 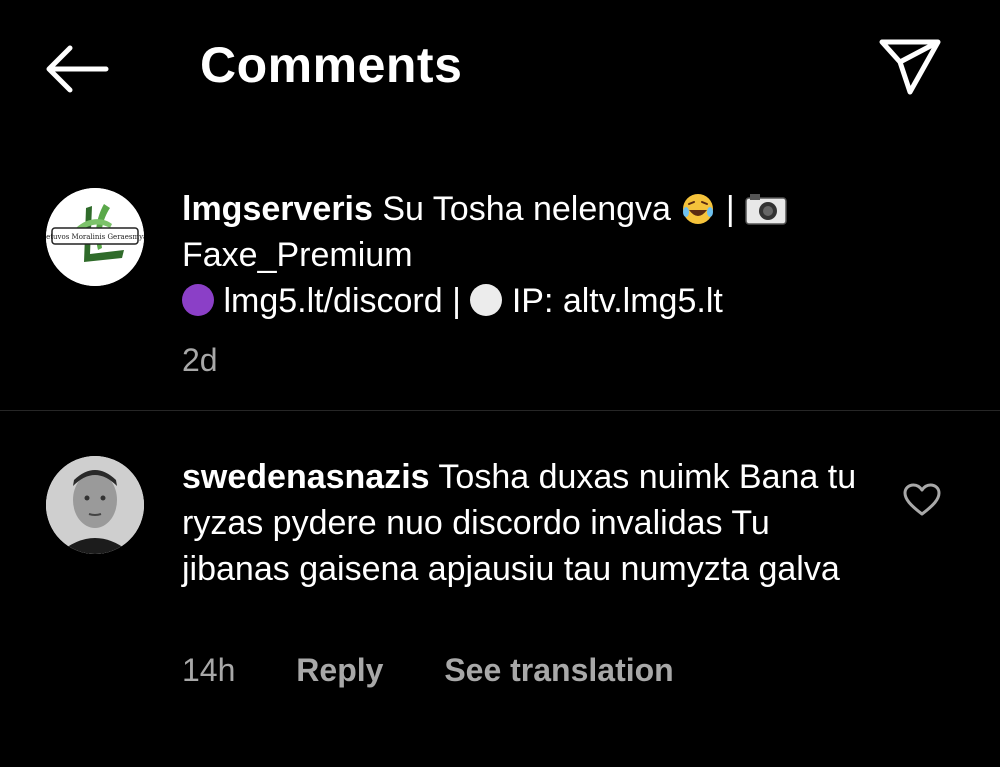 What do you see at coordinates (500, 410) in the screenshot?
I see `divider` at bounding box center [500, 410].